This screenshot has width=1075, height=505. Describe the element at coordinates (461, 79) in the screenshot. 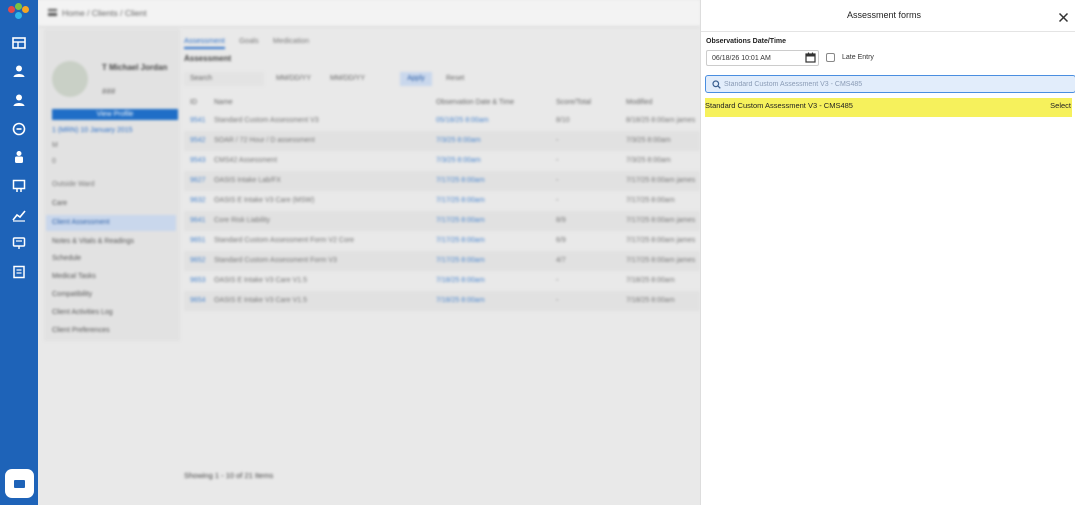

I see `reset-button: Reset` at that location.